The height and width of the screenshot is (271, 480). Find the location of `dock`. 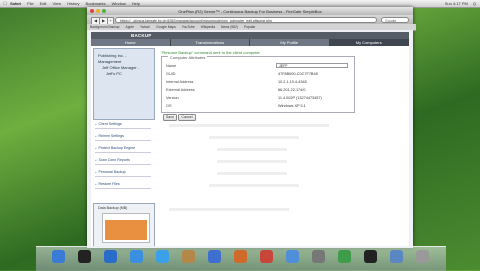

dock is located at coordinates (241, 258).